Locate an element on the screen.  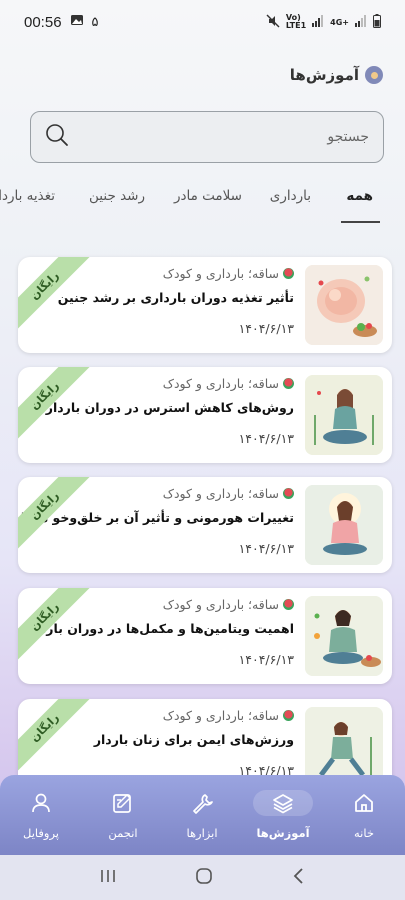
page-header: آموزش‌ها is located at coordinates (336, 75).